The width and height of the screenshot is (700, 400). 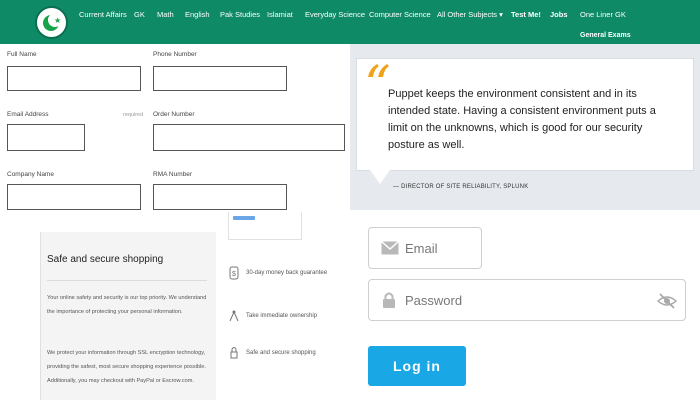 What do you see at coordinates (103, 14) in the screenshot?
I see `nav-item-current-affairs: Current Affairs` at bounding box center [103, 14].